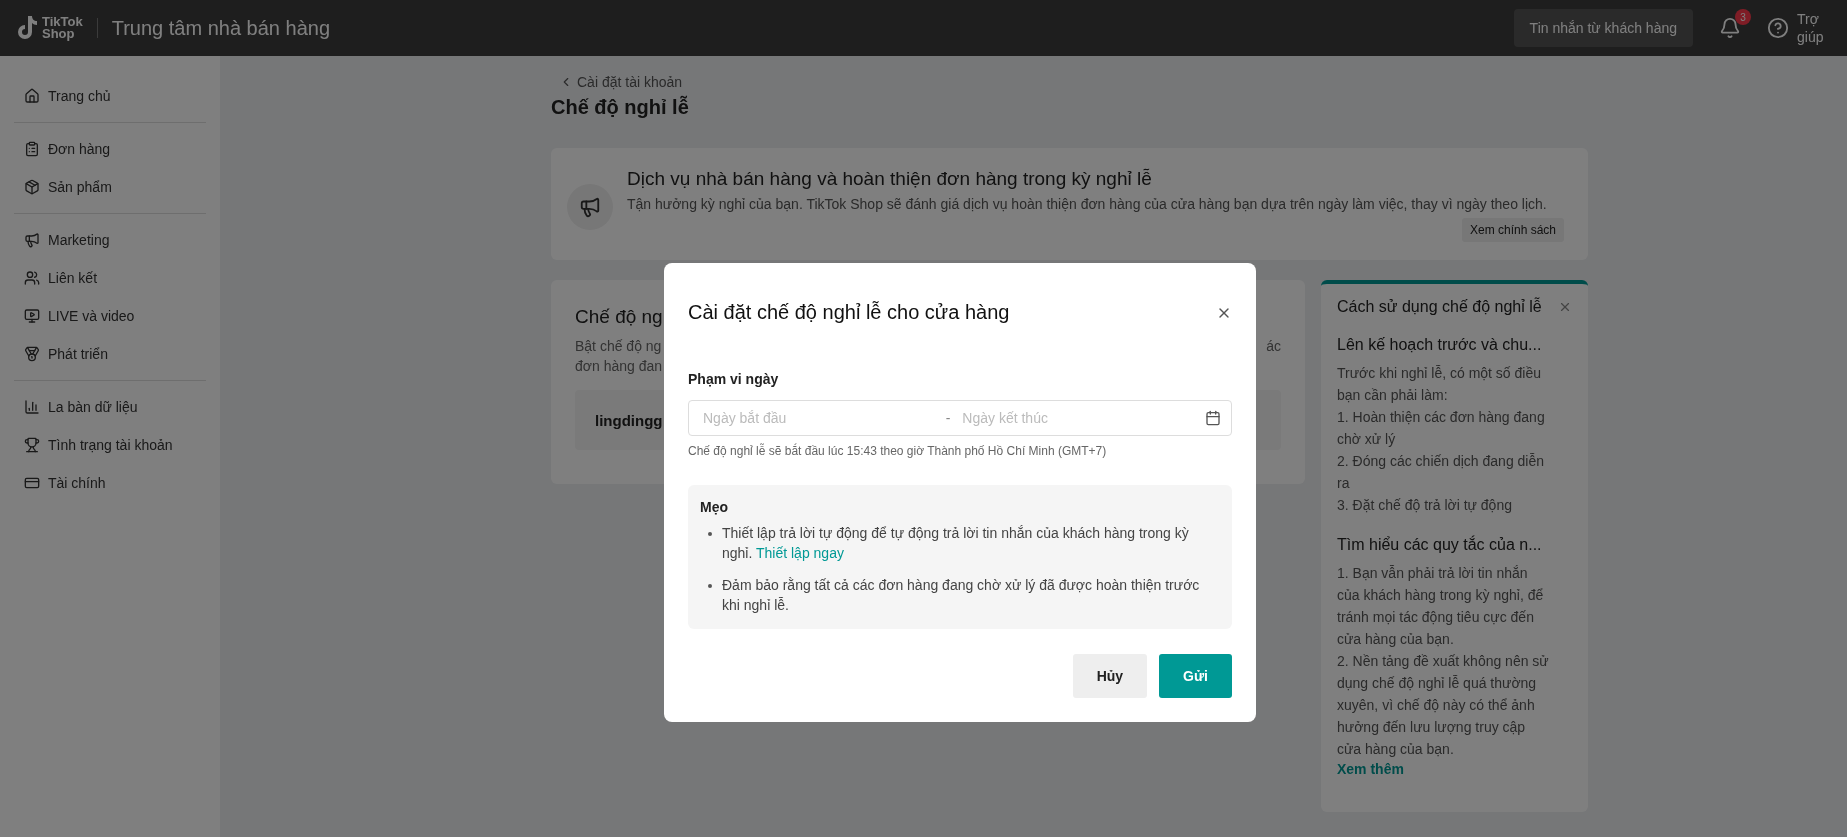  What do you see at coordinates (1603, 28) in the screenshot?
I see `messages-button: Tin nhắn từ khách hàng` at bounding box center [1603, 28].